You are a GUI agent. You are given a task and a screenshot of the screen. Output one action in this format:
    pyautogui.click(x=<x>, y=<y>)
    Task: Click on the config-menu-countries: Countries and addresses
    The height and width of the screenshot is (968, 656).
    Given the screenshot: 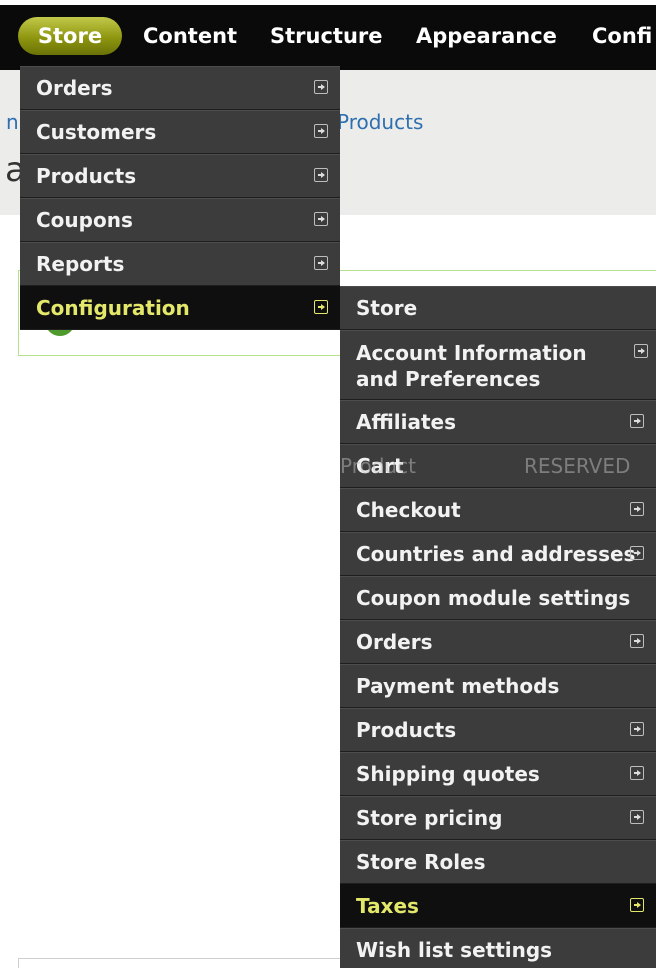 What is the action you would take?
    pyautogui.click(x=498, y=554)
    